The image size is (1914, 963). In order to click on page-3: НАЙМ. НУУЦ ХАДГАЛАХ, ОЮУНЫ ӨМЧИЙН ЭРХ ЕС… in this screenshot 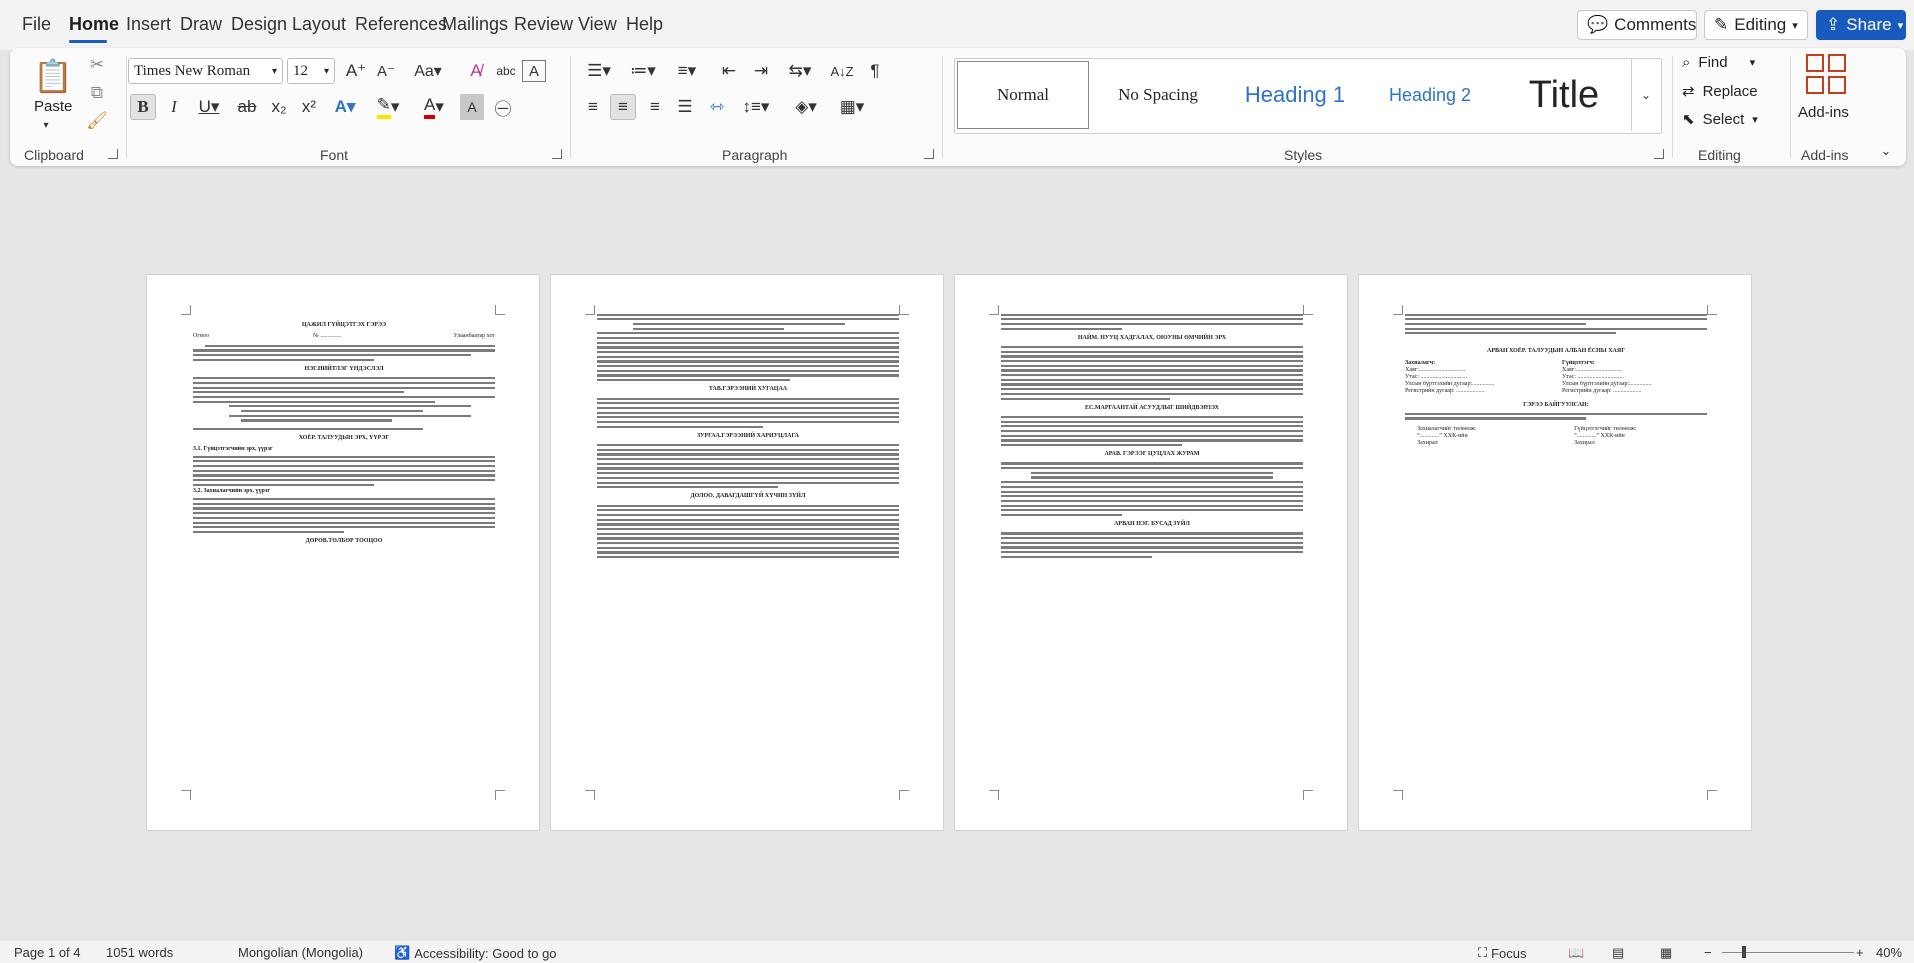, I will do `click(1151, 552)`.